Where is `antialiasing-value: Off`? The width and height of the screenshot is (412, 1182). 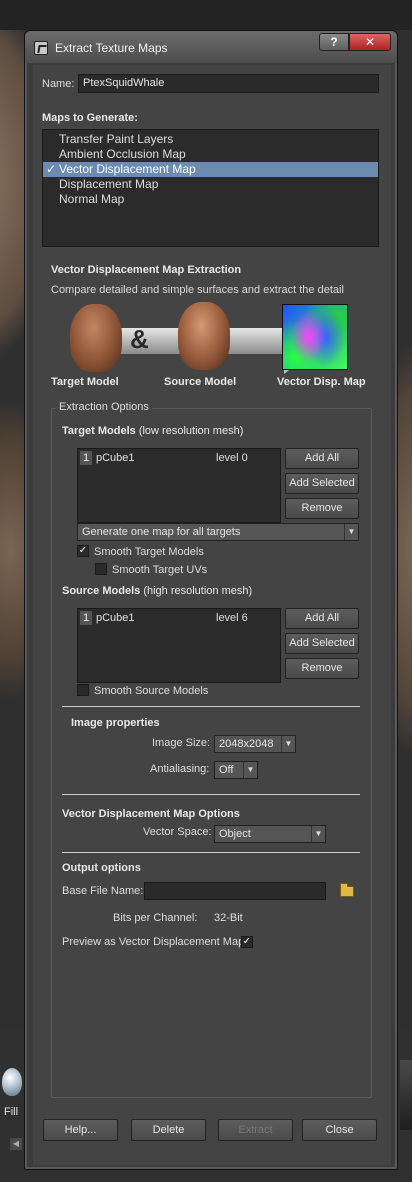
antialiasing-value: Off is located at coordinates (226, 770).